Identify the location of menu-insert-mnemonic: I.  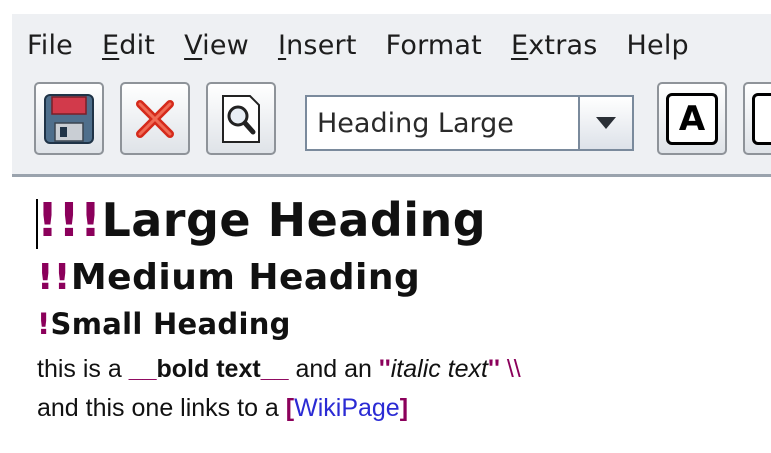
(282, 45).